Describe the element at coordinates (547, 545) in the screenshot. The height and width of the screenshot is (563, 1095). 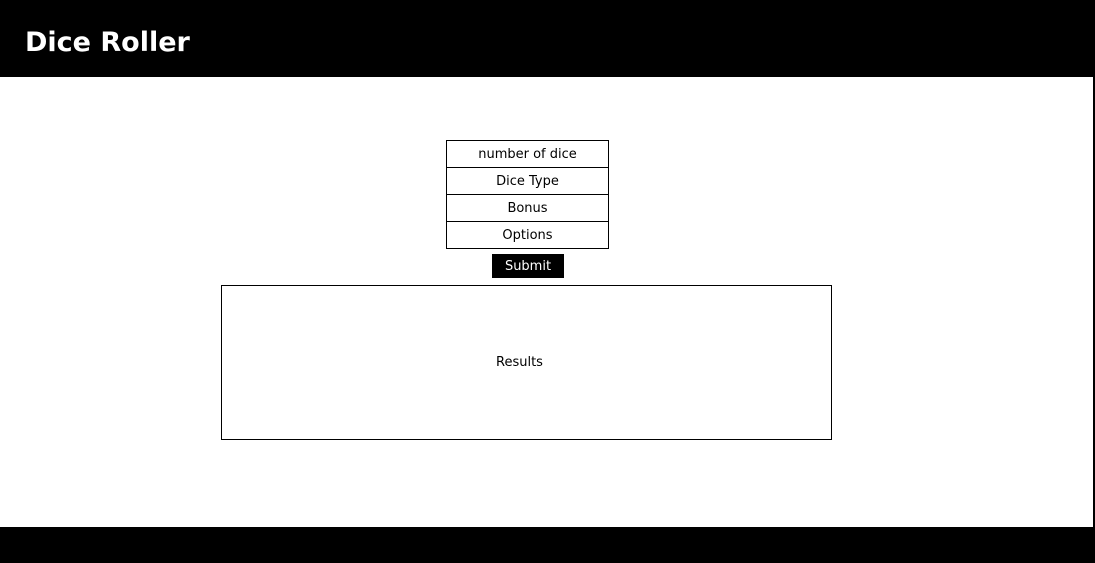
I see `footer-bar` at that location.